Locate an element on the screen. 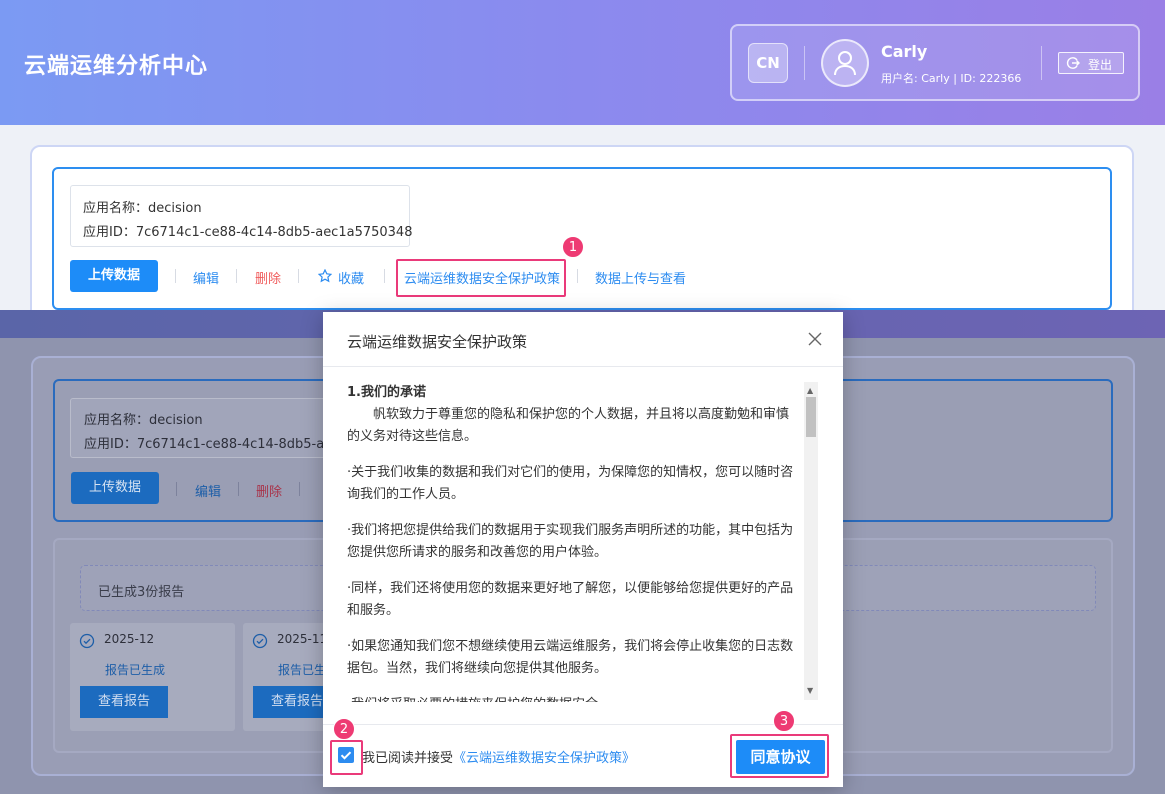 This screenshot has width=1165, height=794. user-icon is located at coordinates (845, 63).